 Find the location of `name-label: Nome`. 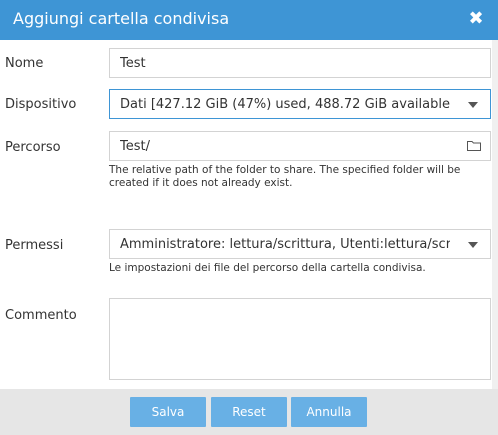

name-label: Nome is located at coordinates (24, 63).